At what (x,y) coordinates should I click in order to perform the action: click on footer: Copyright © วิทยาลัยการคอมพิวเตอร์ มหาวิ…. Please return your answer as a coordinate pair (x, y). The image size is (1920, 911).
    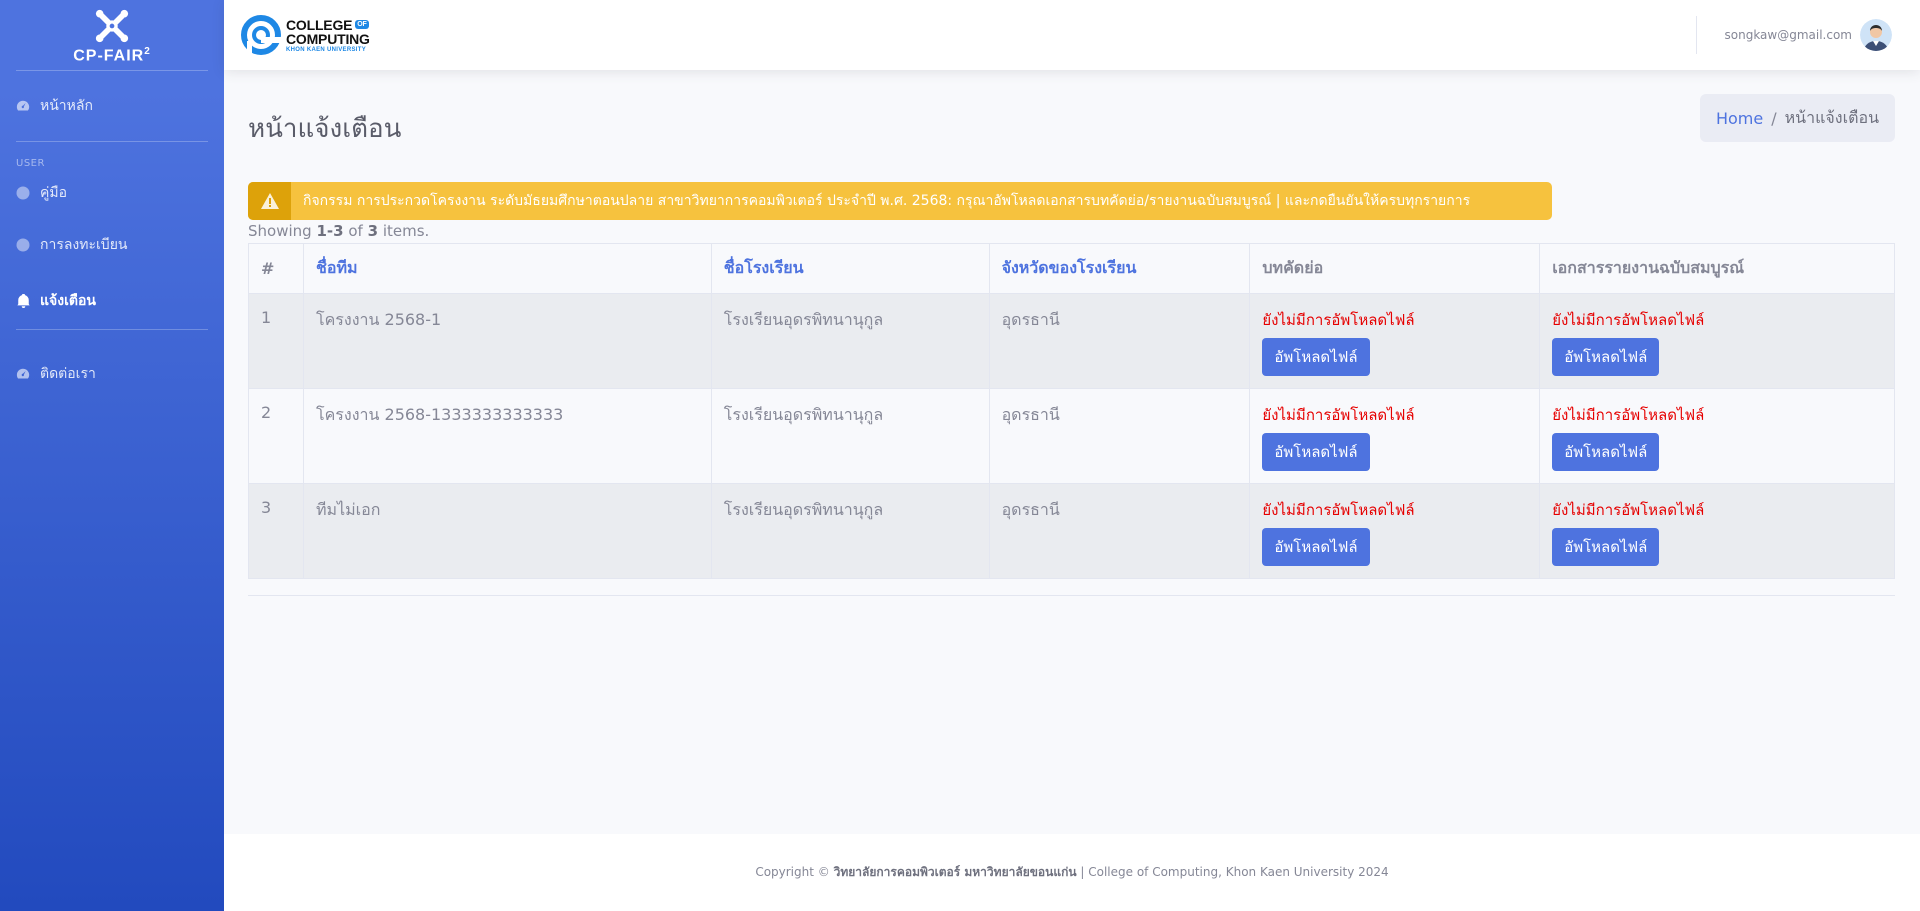
    Looking at the image, I should click on (1072, 872).